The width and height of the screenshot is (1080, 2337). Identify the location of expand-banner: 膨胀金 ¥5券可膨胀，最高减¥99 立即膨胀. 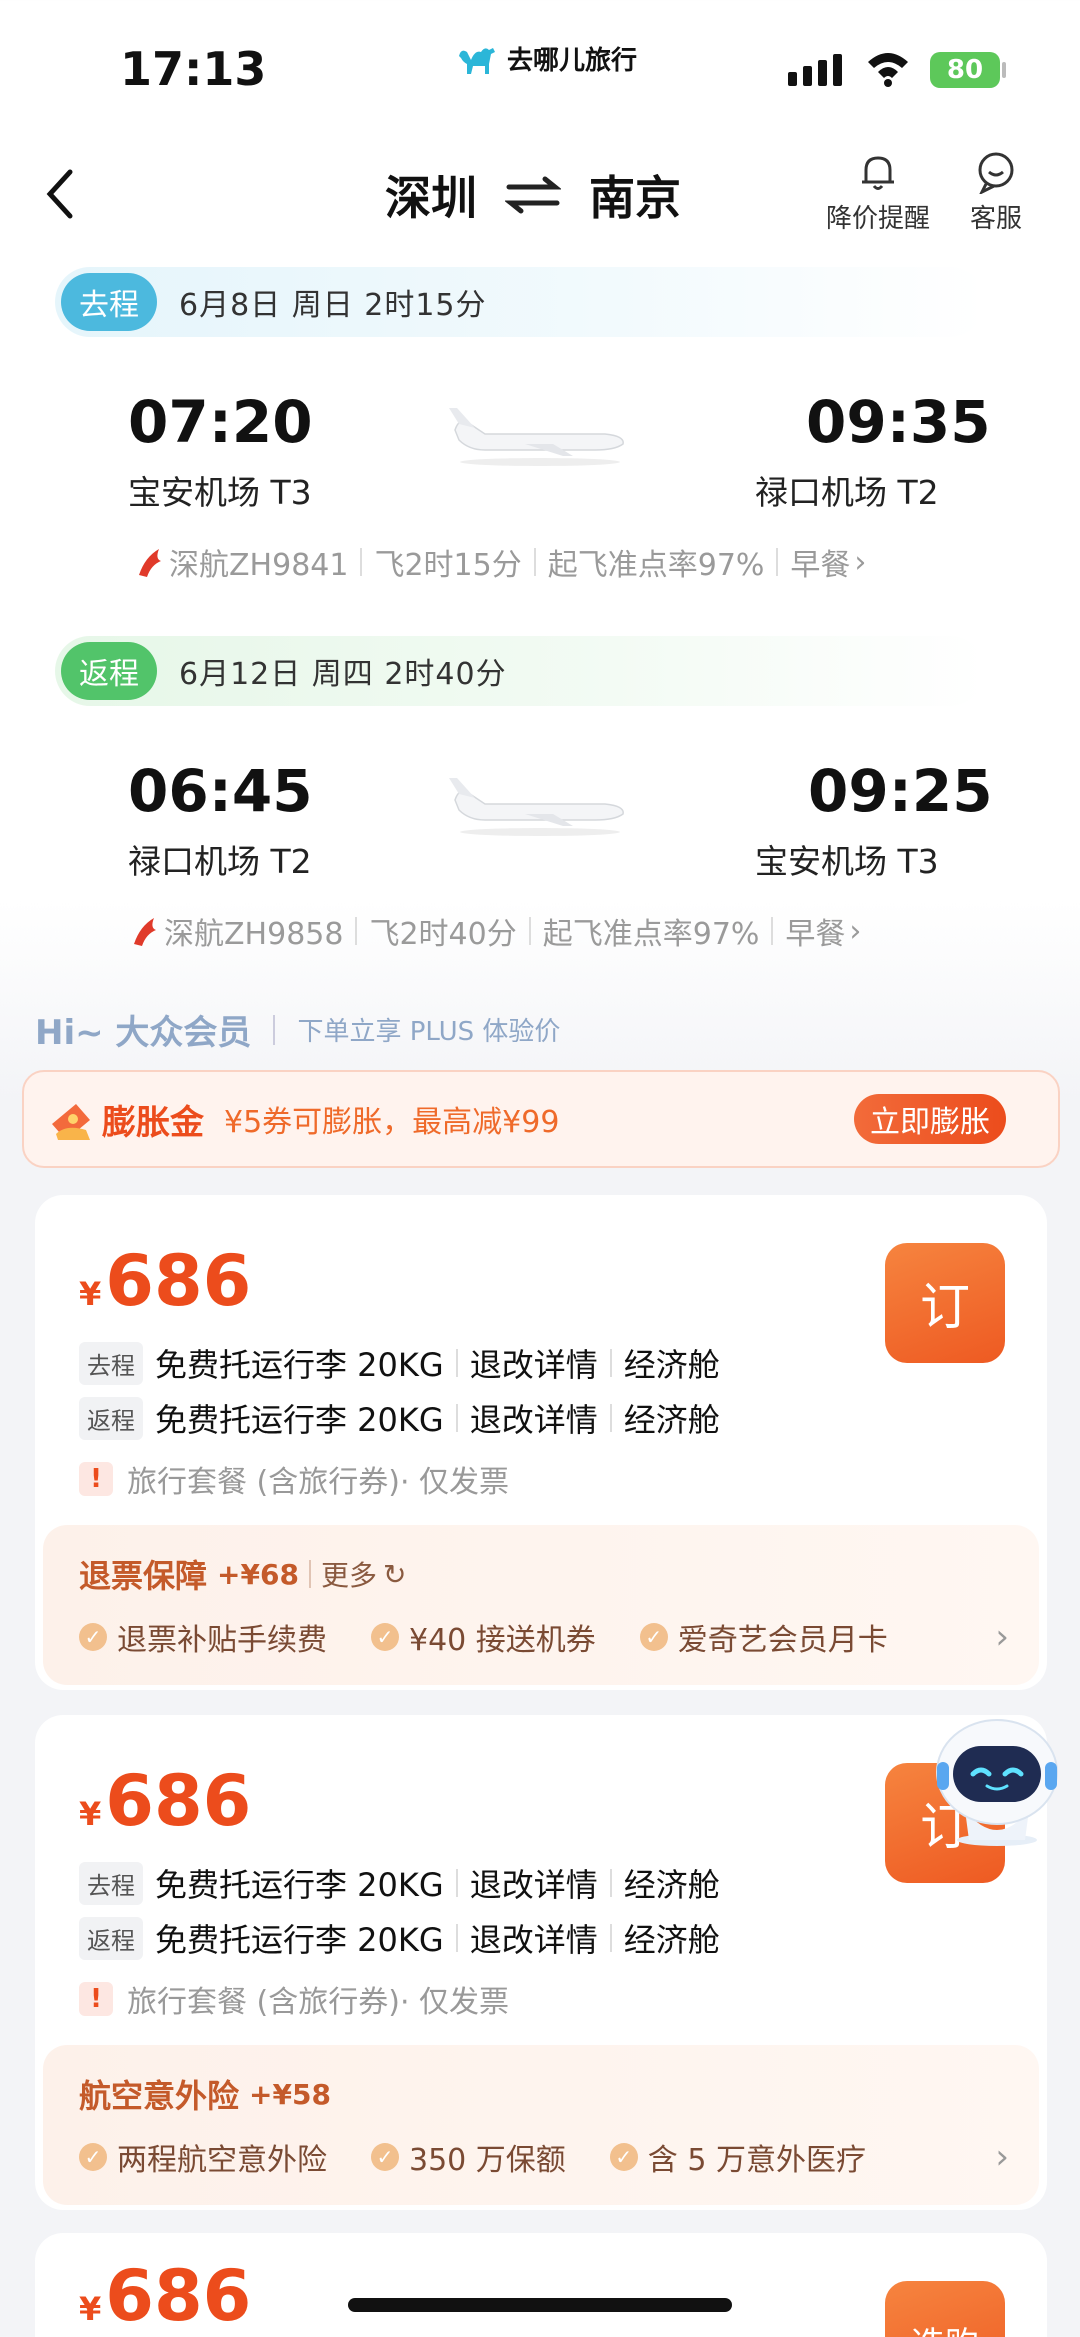
(541, 1119).